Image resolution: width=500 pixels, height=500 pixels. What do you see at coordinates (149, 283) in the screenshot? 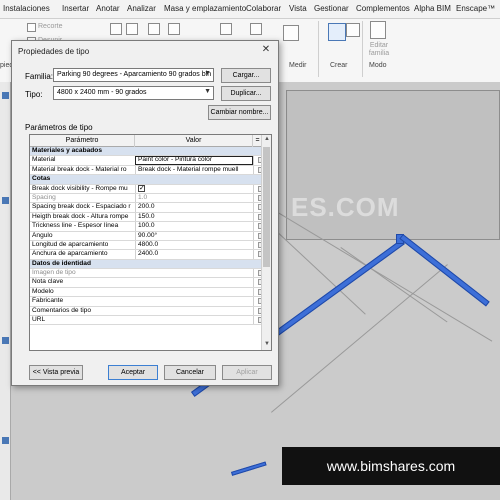
I see `parameter-row: Nota clave` at bounding box center [149, 283].